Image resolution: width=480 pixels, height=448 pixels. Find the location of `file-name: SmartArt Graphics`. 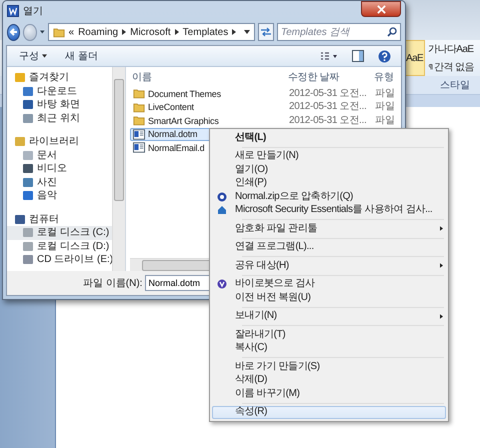

file-name: SmartArt Graphics is located at coordinates (183, 120).